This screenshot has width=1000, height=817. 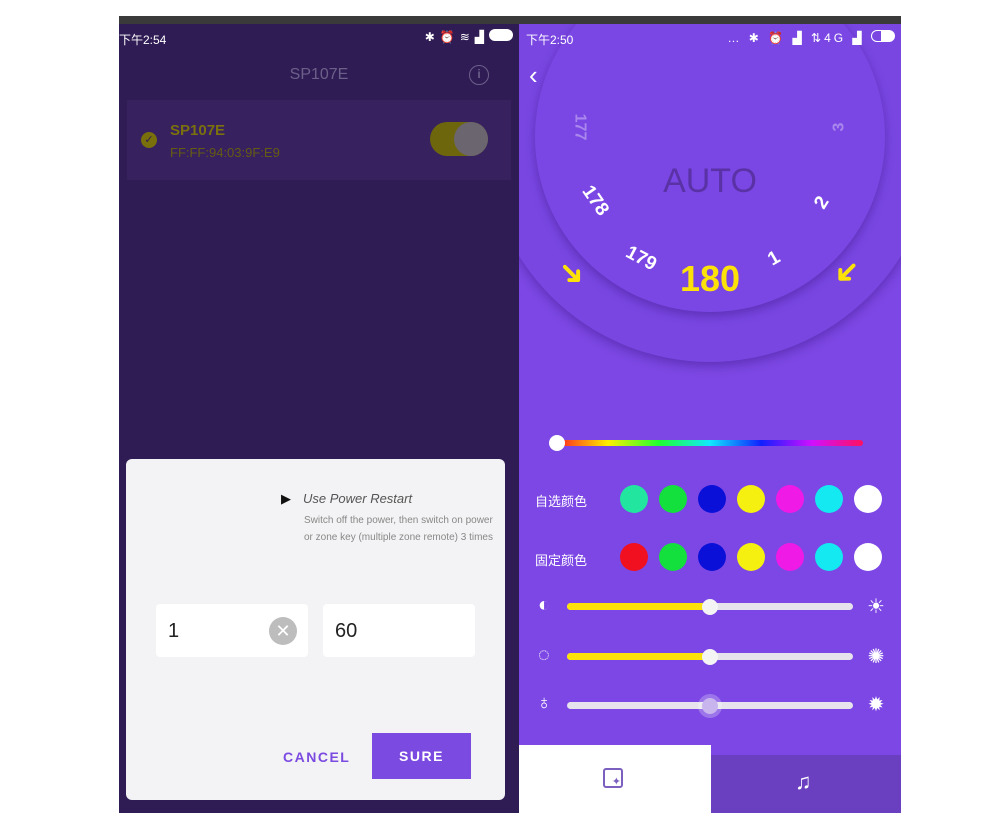 I want to click on custom-colors-label: 自选颜色, so click(x=561, y=501).